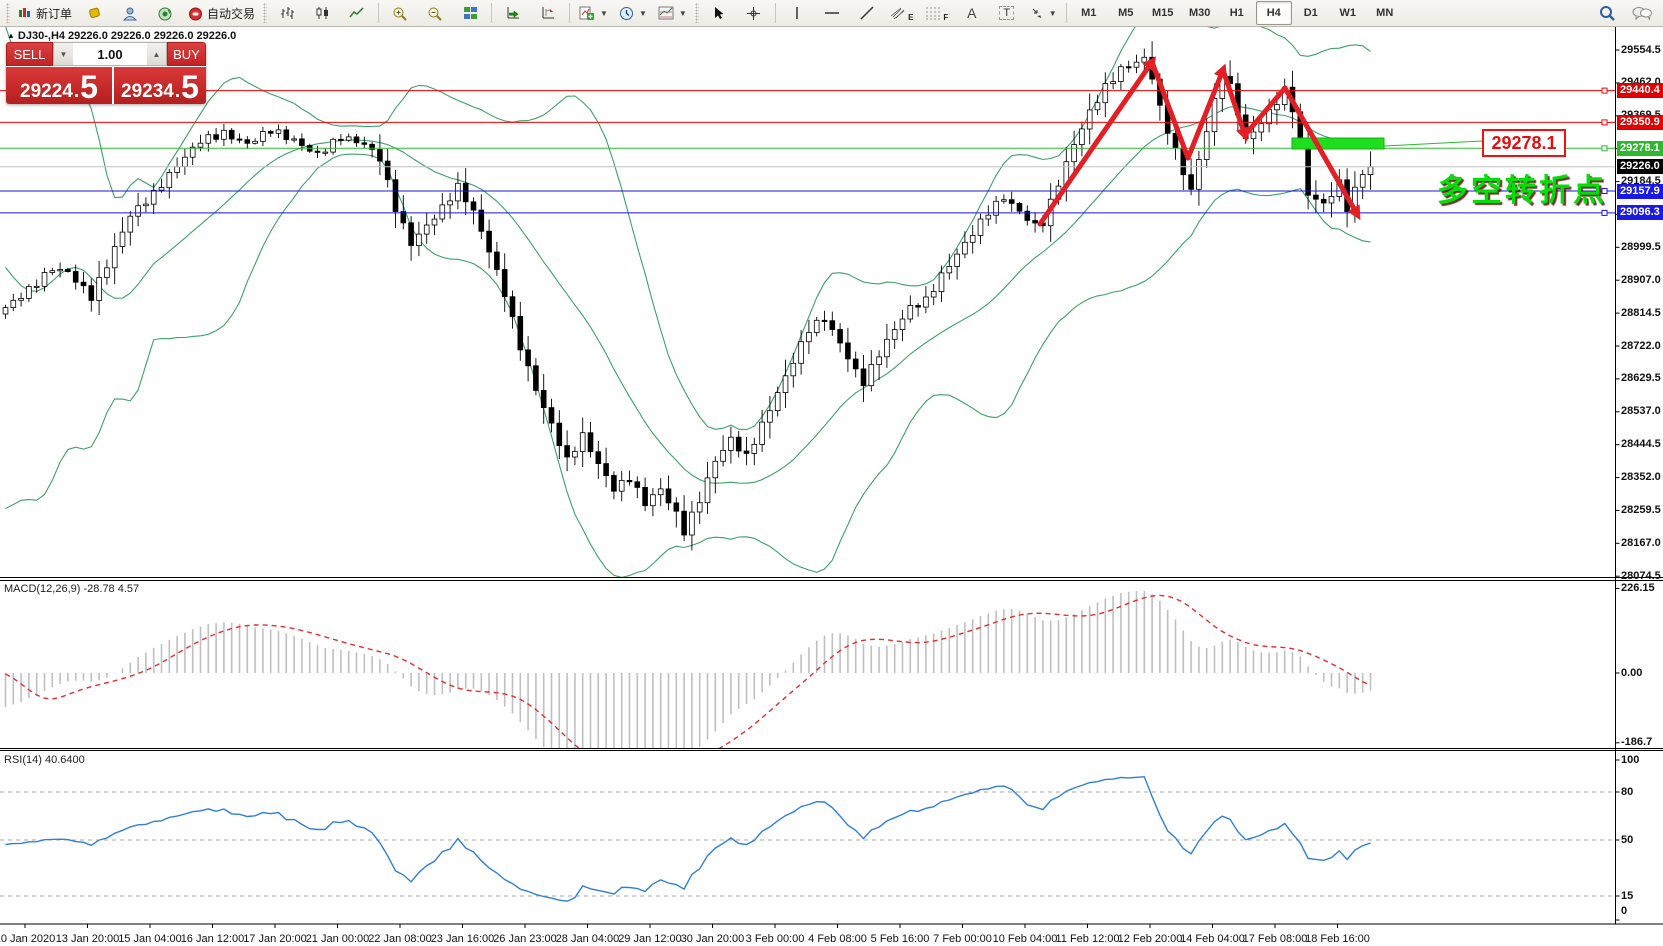 The image size is (1663, 946). What do you see at coordinates (357, 13) in the screenshot?
I see `line-chart-button` at bounding box center [357, 13].